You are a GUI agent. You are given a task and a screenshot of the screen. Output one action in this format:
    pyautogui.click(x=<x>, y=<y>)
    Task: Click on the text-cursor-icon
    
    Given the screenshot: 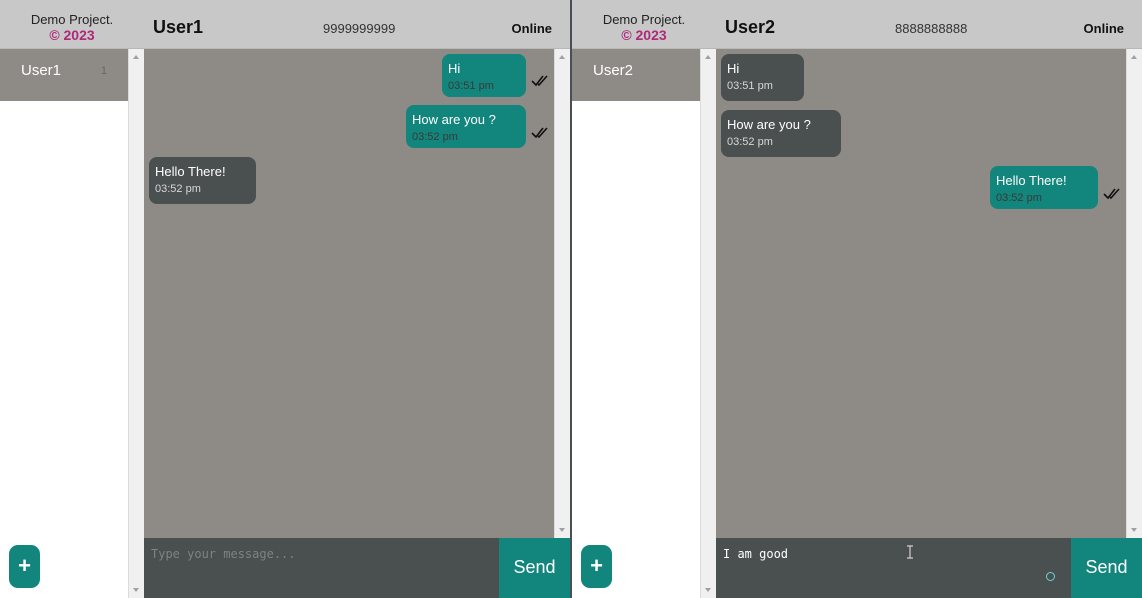 What is the action you would take?
    pyautogui.click(x=910, y=552)
    